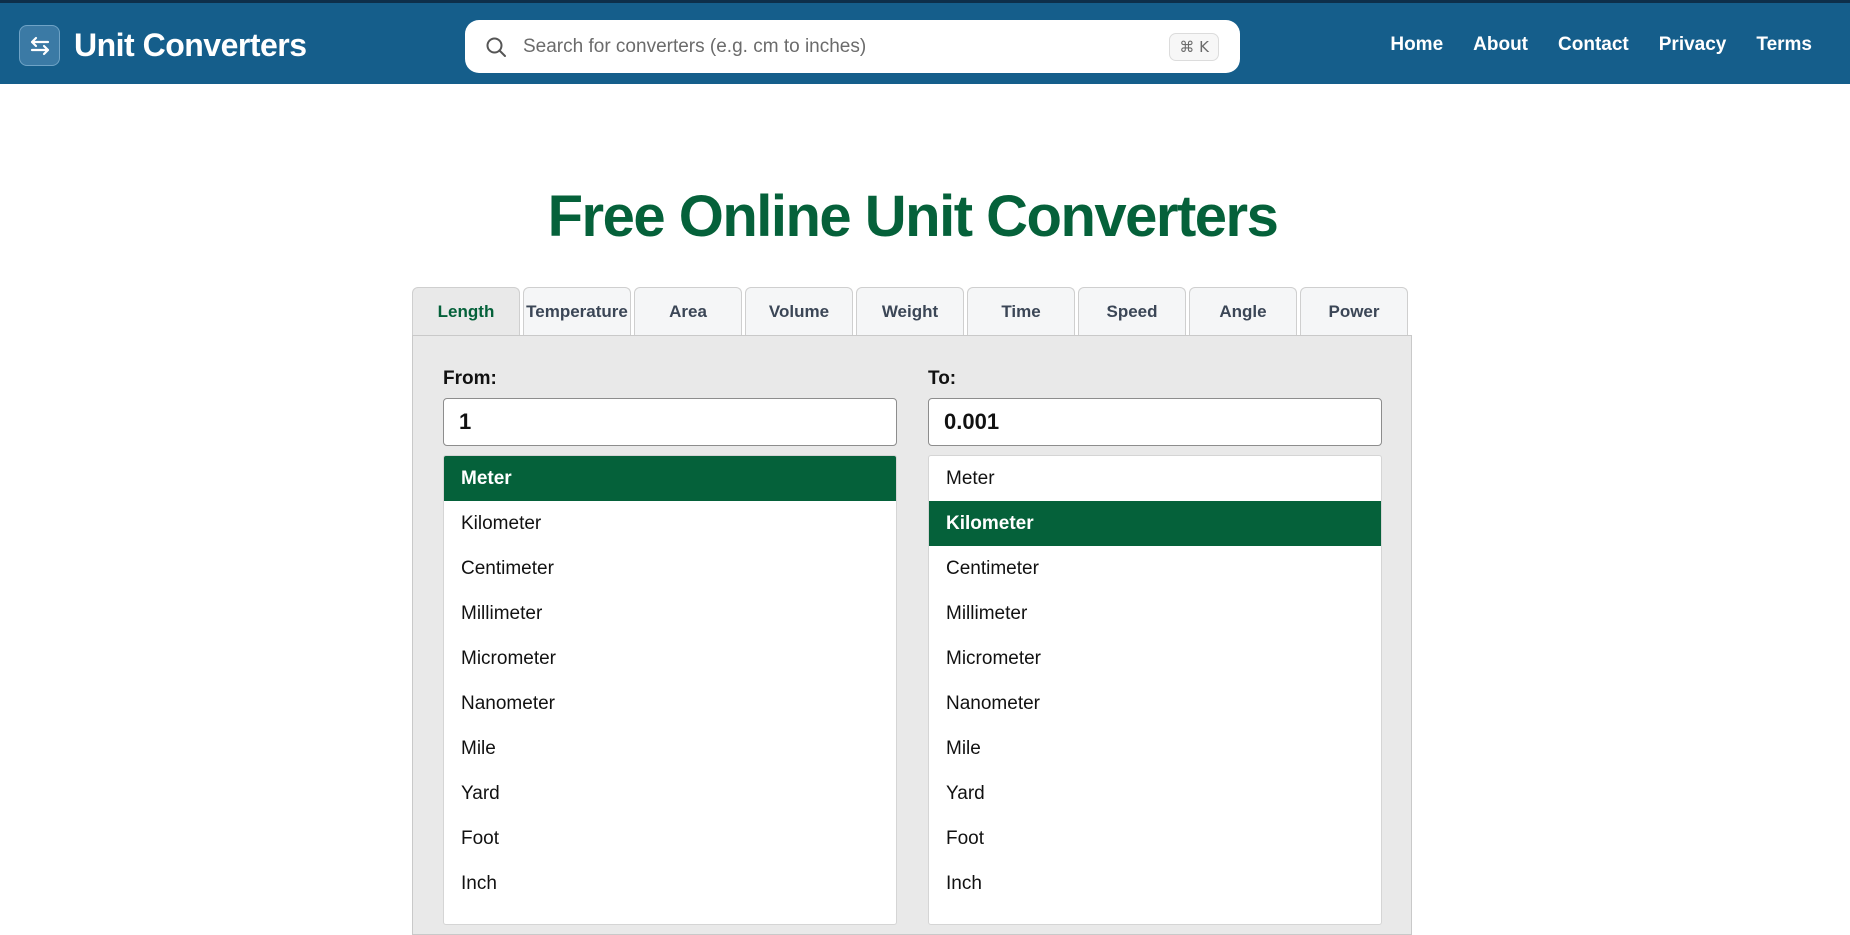 This screenshot has height=935, width=1850. Describe the element at coordinates (466, 311) in the screenshot. I see `tab-length: Length` at that location.